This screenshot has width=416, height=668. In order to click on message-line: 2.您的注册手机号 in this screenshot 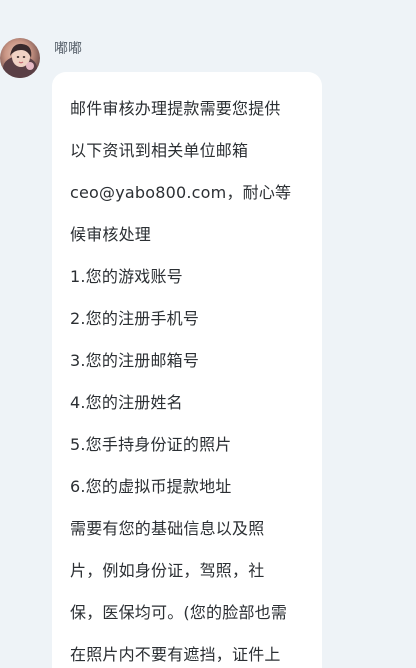, I will do `click(135, 318)`.